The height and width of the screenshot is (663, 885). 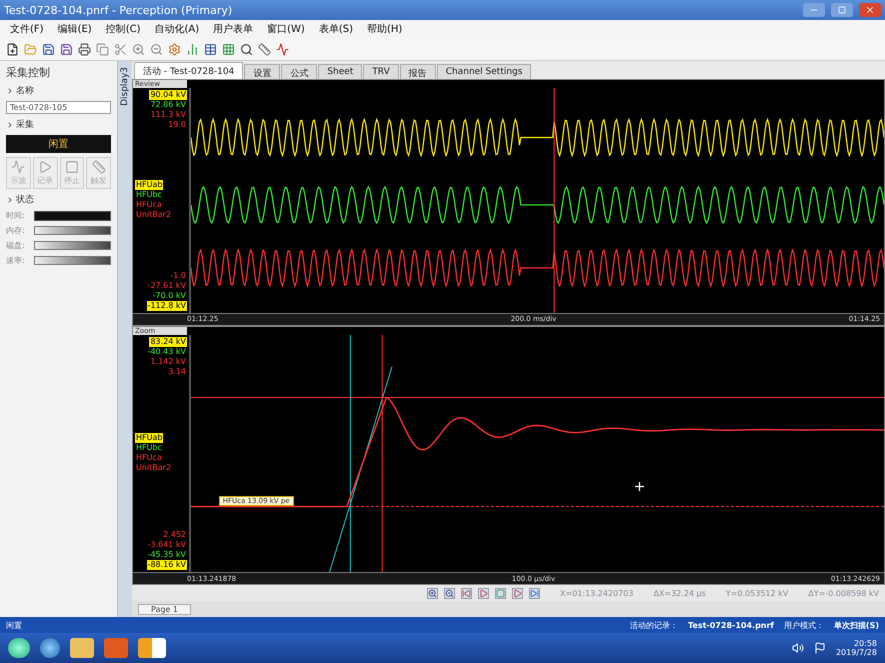 I want to click on state-label: 磁盘:, so click(x=16, y=245).